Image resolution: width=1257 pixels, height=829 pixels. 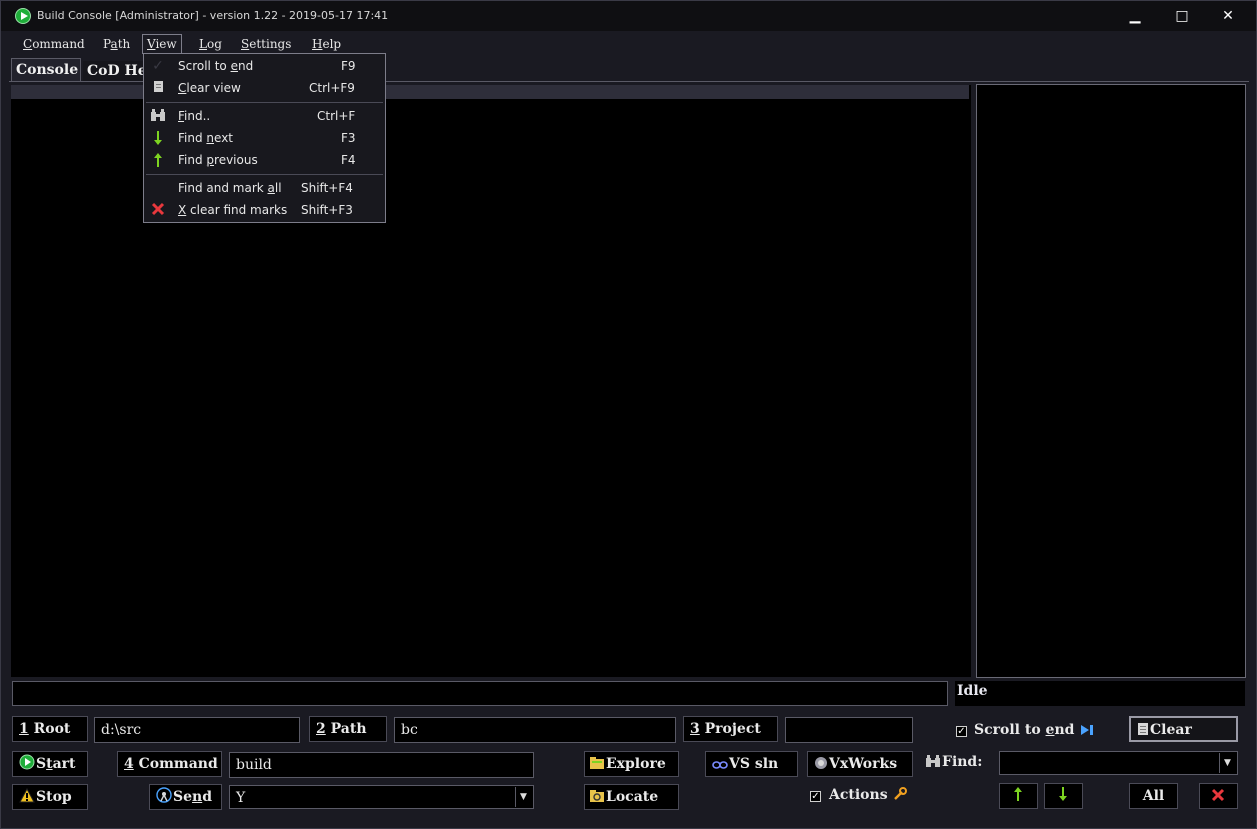 What do you see at coordinates (113, 71) in the screenshot?
I see `tab-cod-help: CoD He` at bounding box center [113, 71].